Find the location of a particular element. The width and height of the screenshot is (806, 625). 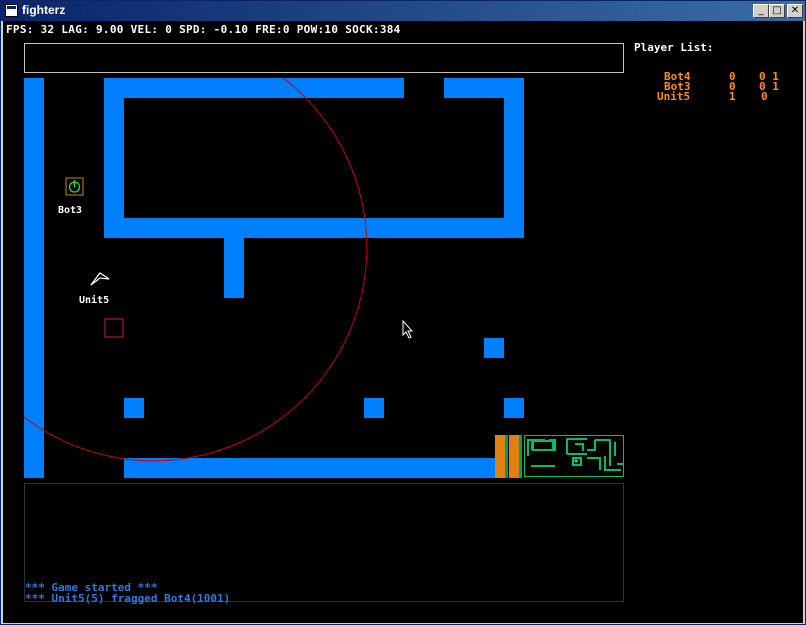

app-icon is located at coordinates (11, 10).